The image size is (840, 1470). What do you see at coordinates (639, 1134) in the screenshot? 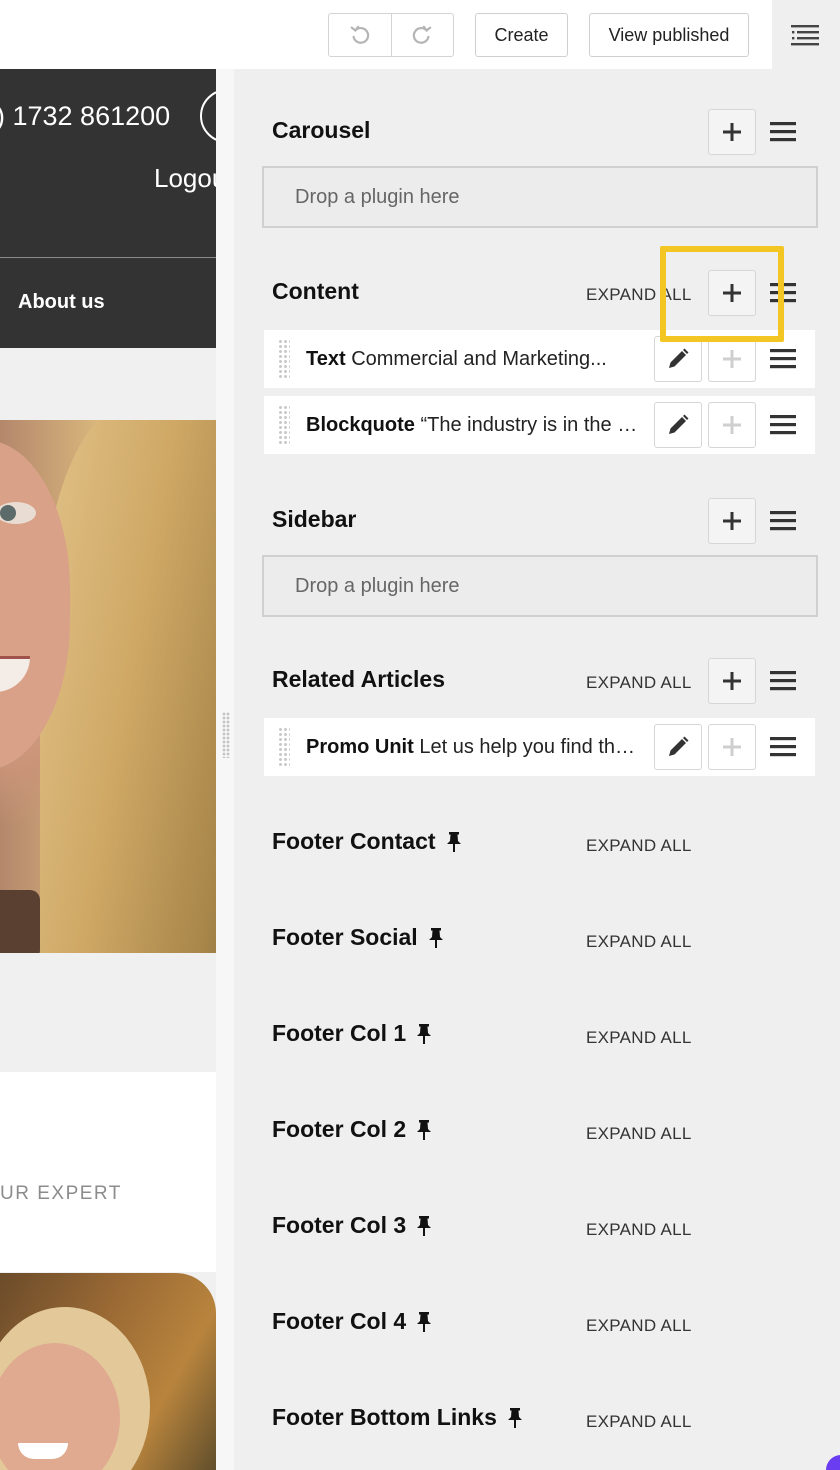
I see `expand-all-link-footer-col-2: EXPAND ALL` at bounding box center [639, 1134].